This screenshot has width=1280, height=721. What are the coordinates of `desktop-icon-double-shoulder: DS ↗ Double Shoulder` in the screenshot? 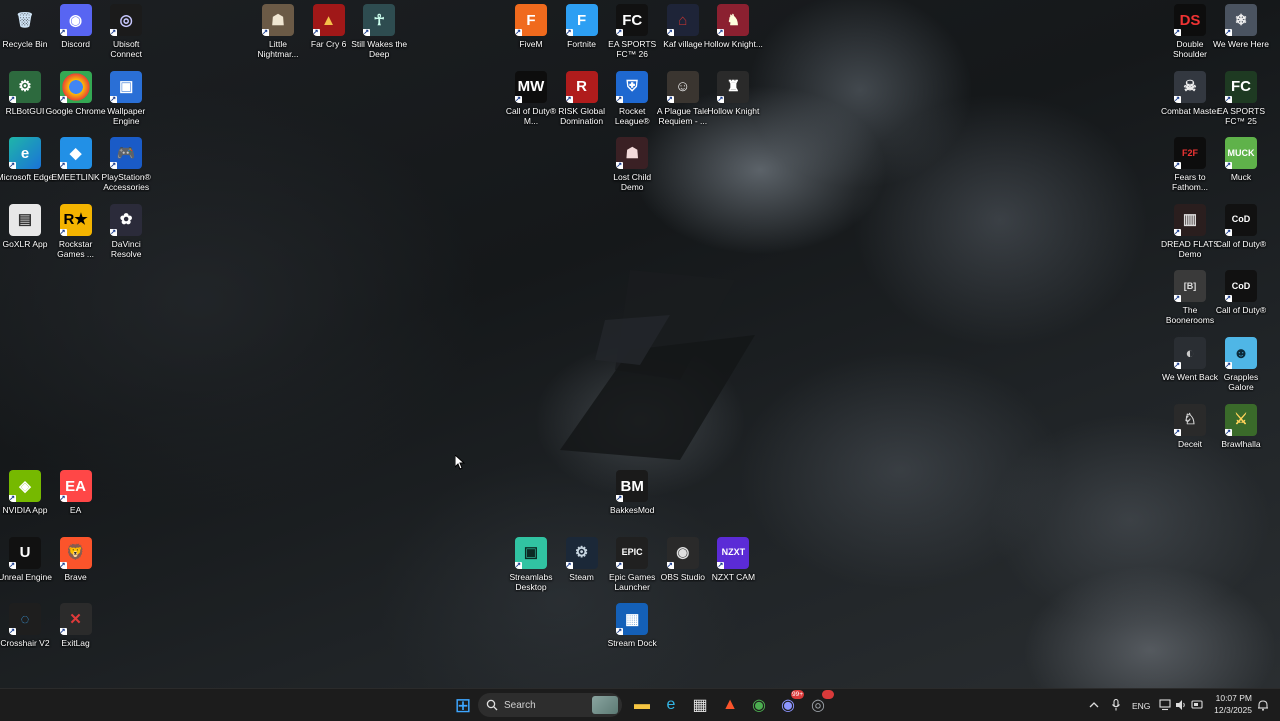 It's located at (1190, 37).